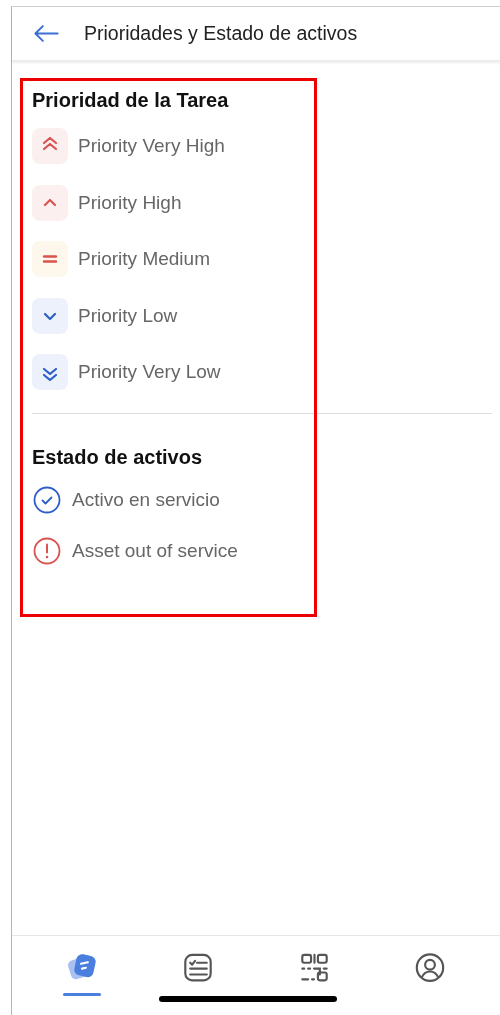 The width and height of the screenshot is (500, 1015). Describe the element at coordinates (50, 146) in the screenshot. I see `double-chevron-up-icon` at that location.